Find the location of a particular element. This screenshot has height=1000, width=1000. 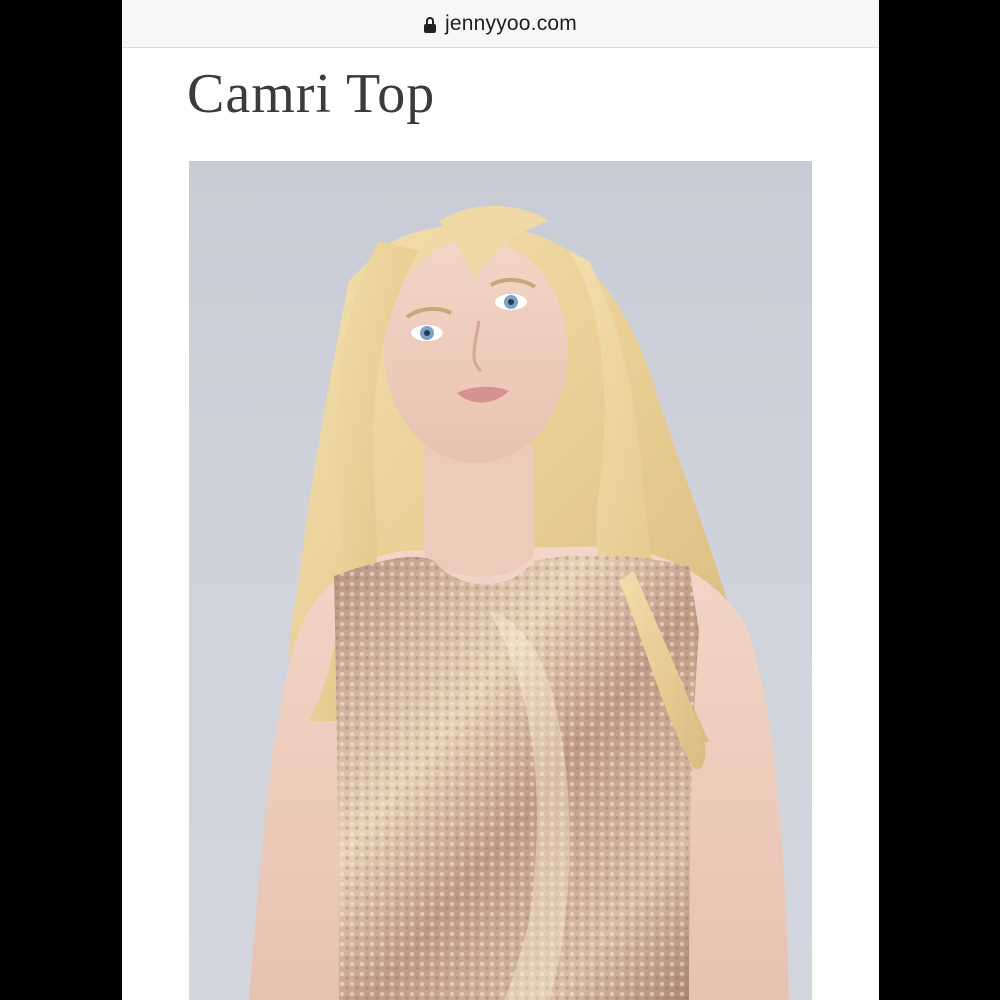

lock-icon is located at coordinates (430, 24).